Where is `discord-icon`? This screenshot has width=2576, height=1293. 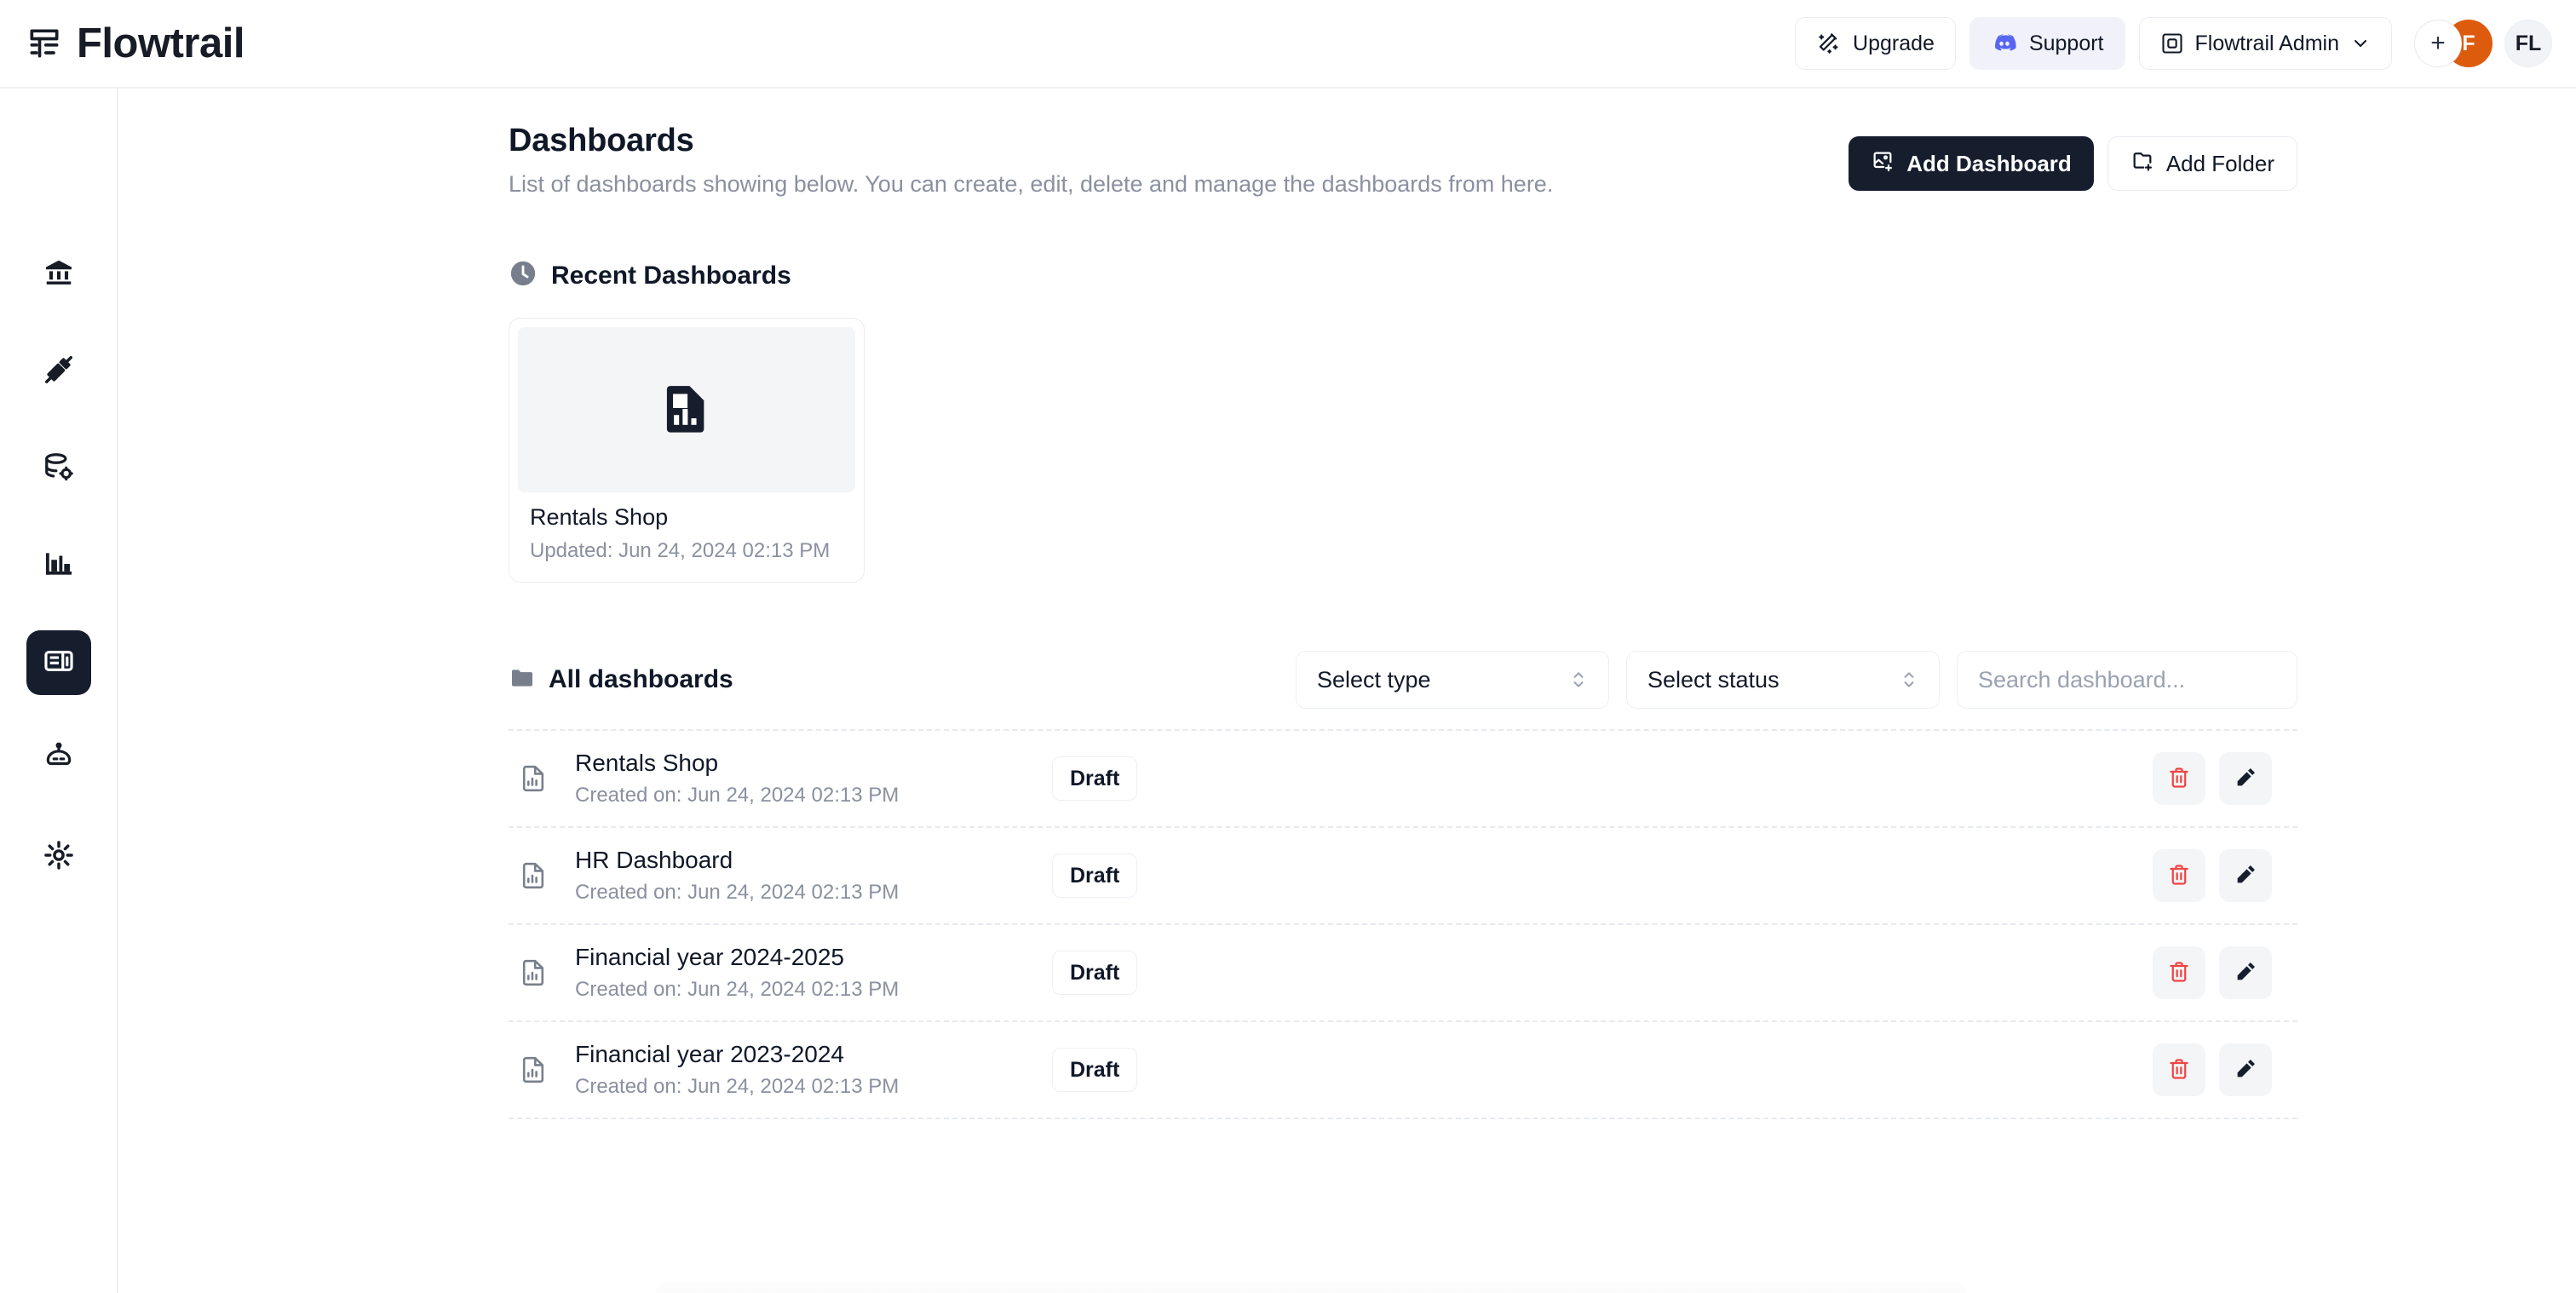 discord-icon is located at coordinates (2004, 43).